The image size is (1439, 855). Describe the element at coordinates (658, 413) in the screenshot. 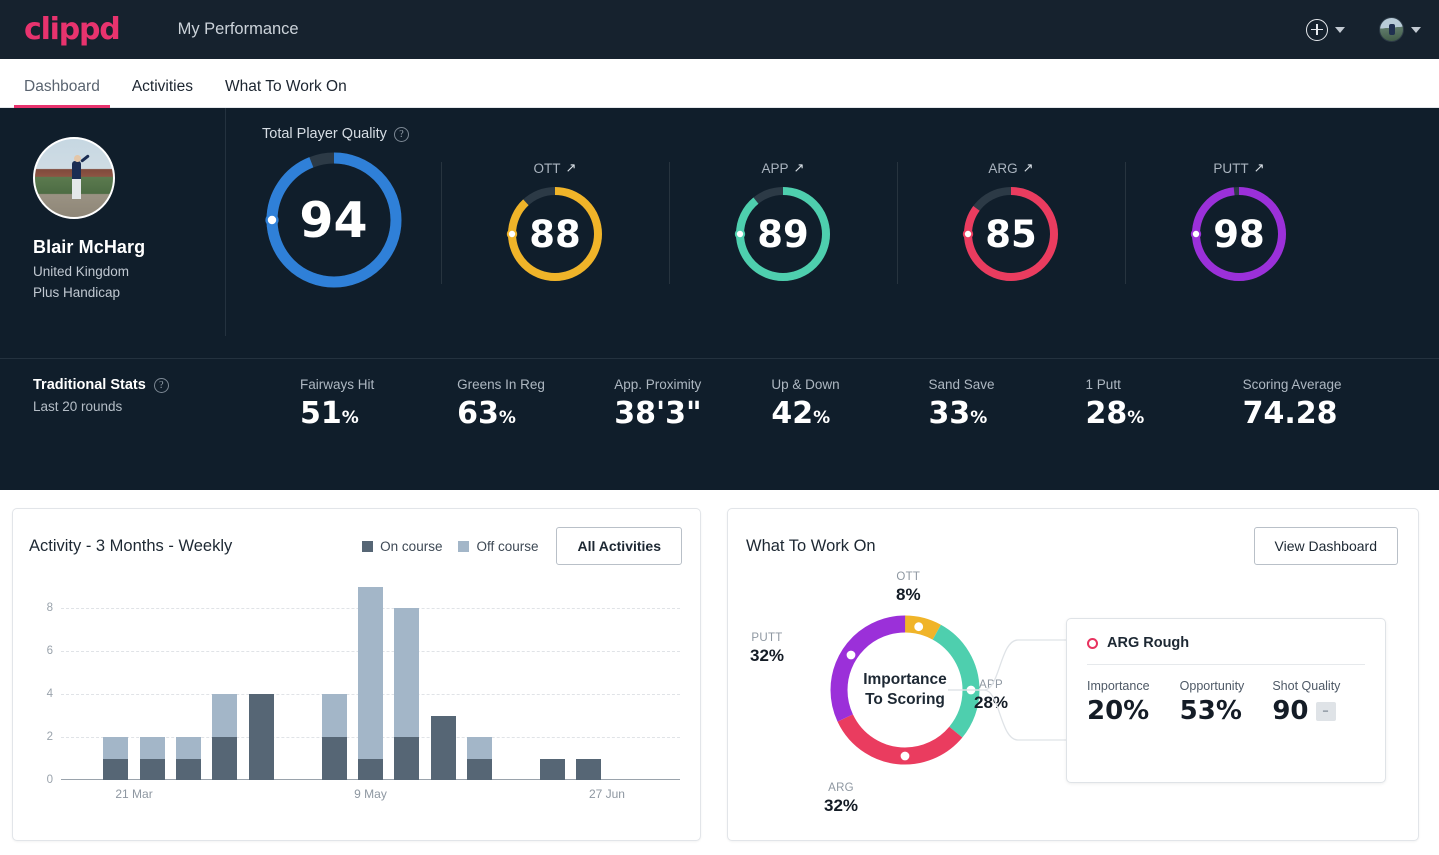

I see `stat-value: 38'3"` at that location.